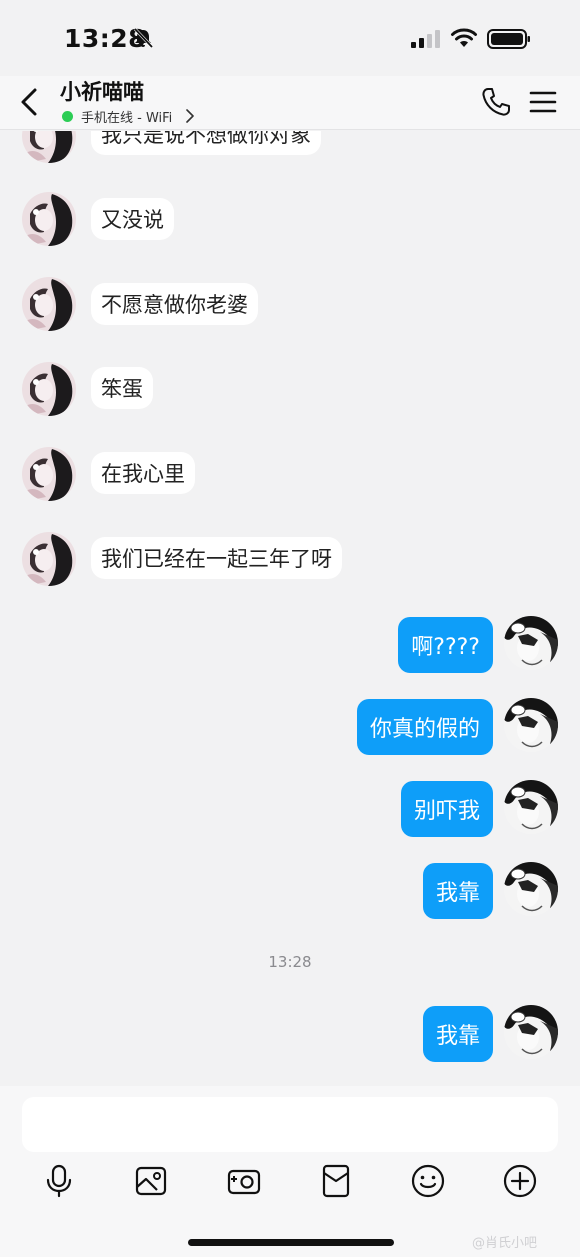 Image resolution: width=580 pixels, height=1257 pixels. Describe the element at coordinates (445, 645) in the screenshot. I see `outgoing-message: 啊????` at that location.